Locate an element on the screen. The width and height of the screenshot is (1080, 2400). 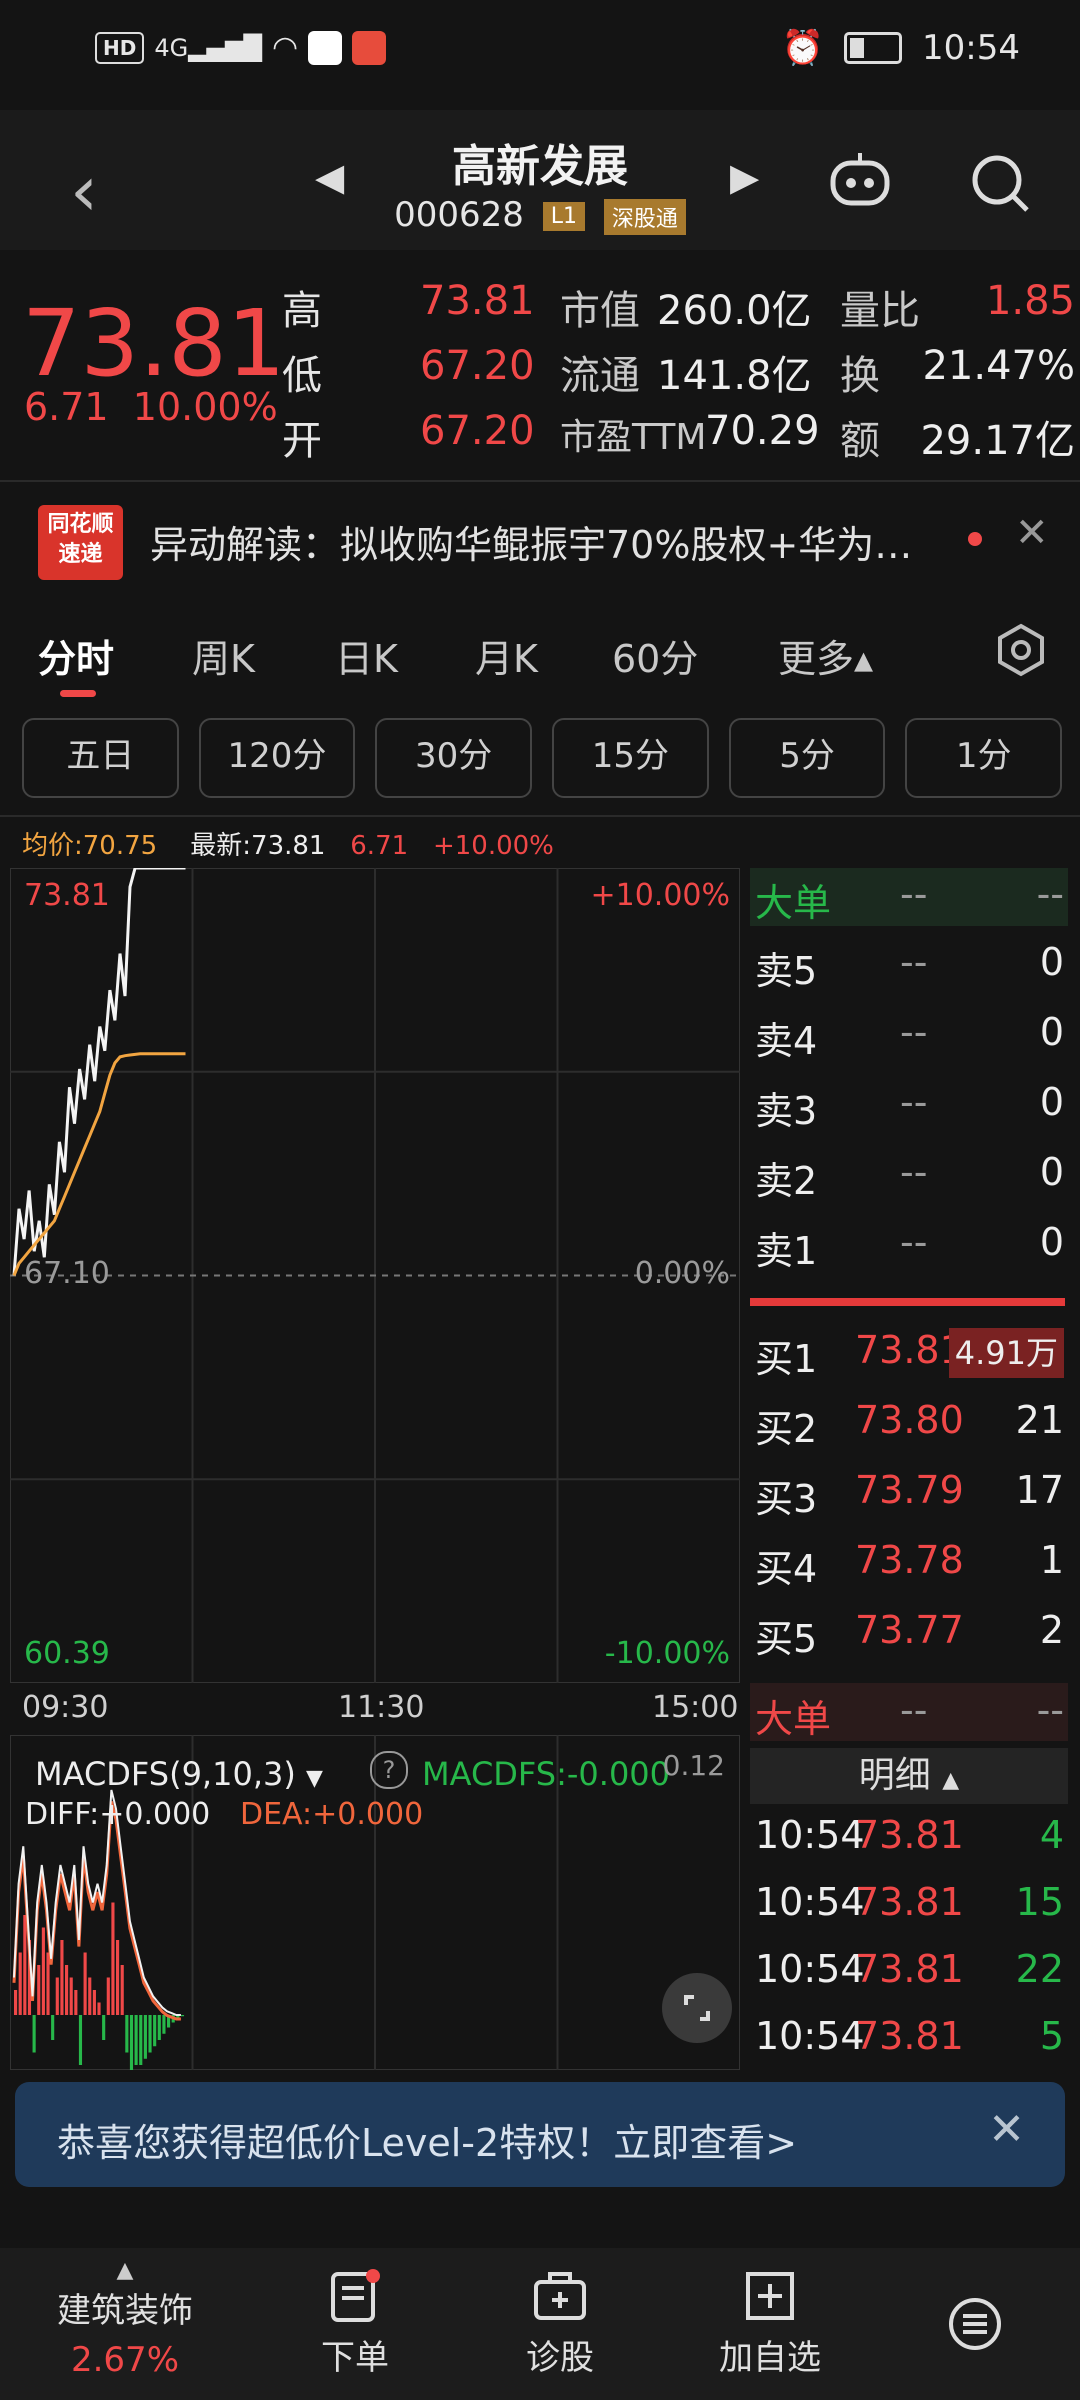
ask-row: 卖2 -- 0 is located at coordinates (910, 1176).